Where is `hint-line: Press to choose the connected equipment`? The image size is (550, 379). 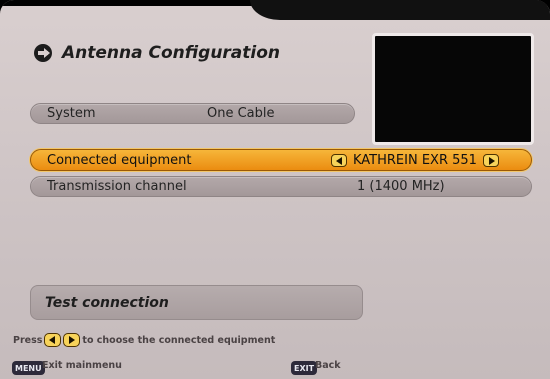
hint-line: Press to choose the connected equipment is located at coordinates (144, 340).